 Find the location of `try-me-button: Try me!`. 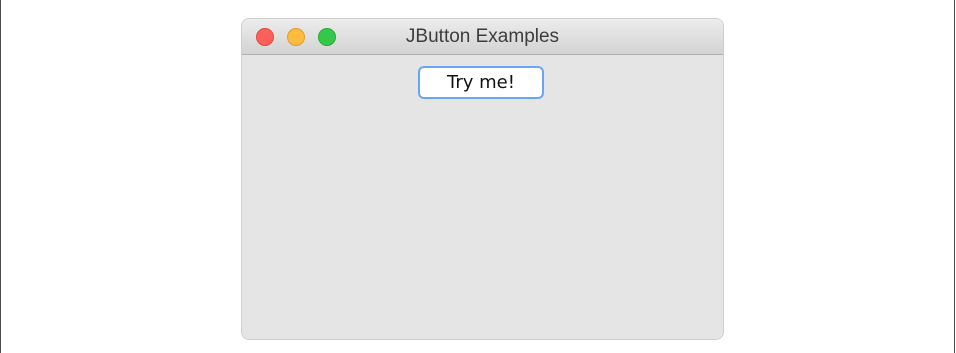

try-me-button: Try me! is located at coordinates (481, 82).